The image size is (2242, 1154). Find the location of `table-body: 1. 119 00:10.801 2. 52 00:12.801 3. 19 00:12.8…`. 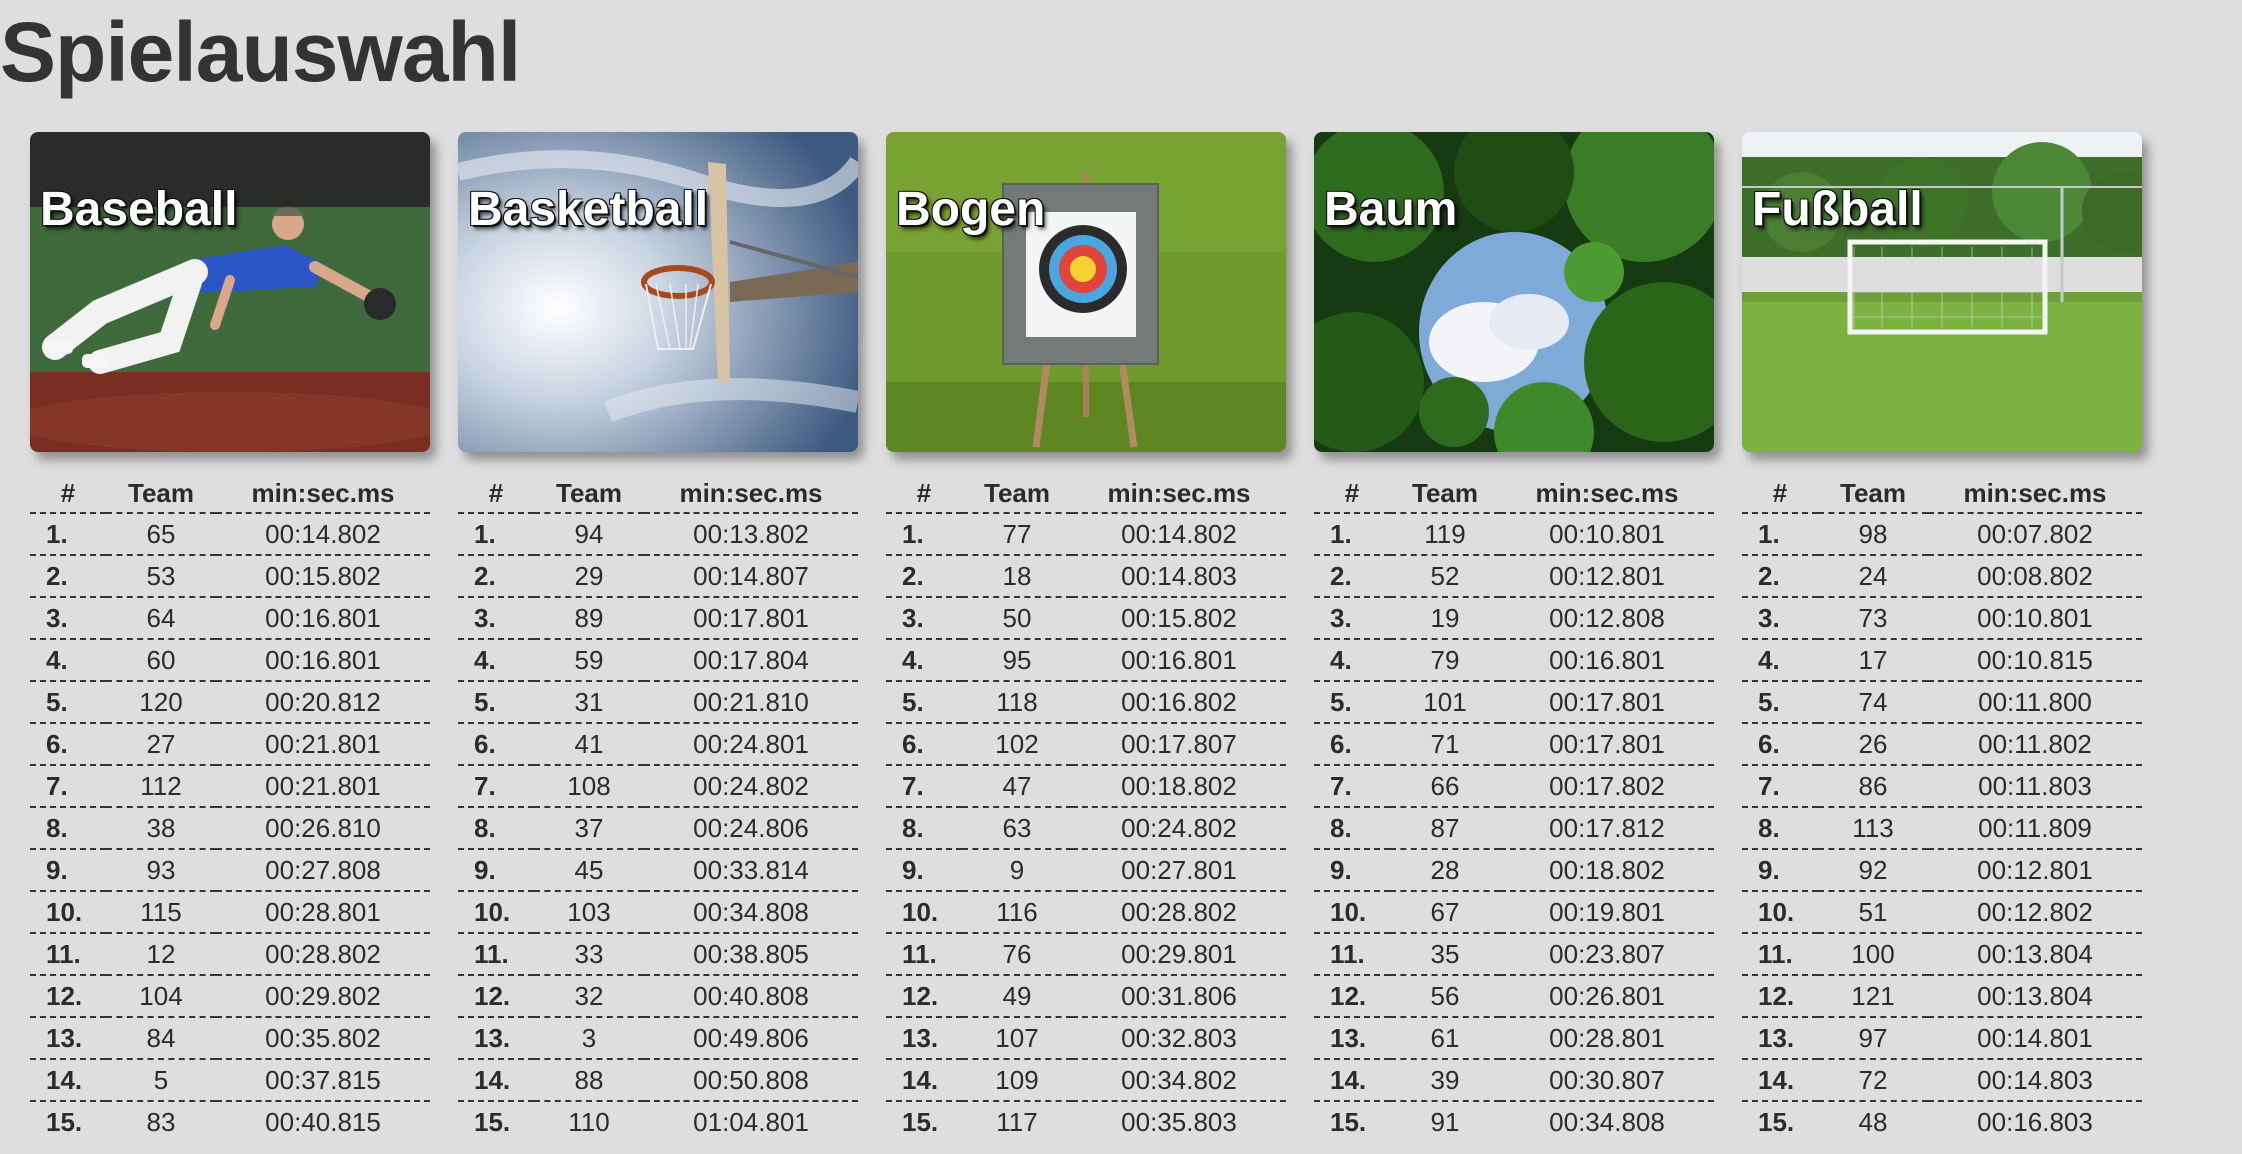

table-body: 1. 119 00:10.801 2. 52 00:12.801 3. 19 00:12.8… is located at coordinates (1514, 827).